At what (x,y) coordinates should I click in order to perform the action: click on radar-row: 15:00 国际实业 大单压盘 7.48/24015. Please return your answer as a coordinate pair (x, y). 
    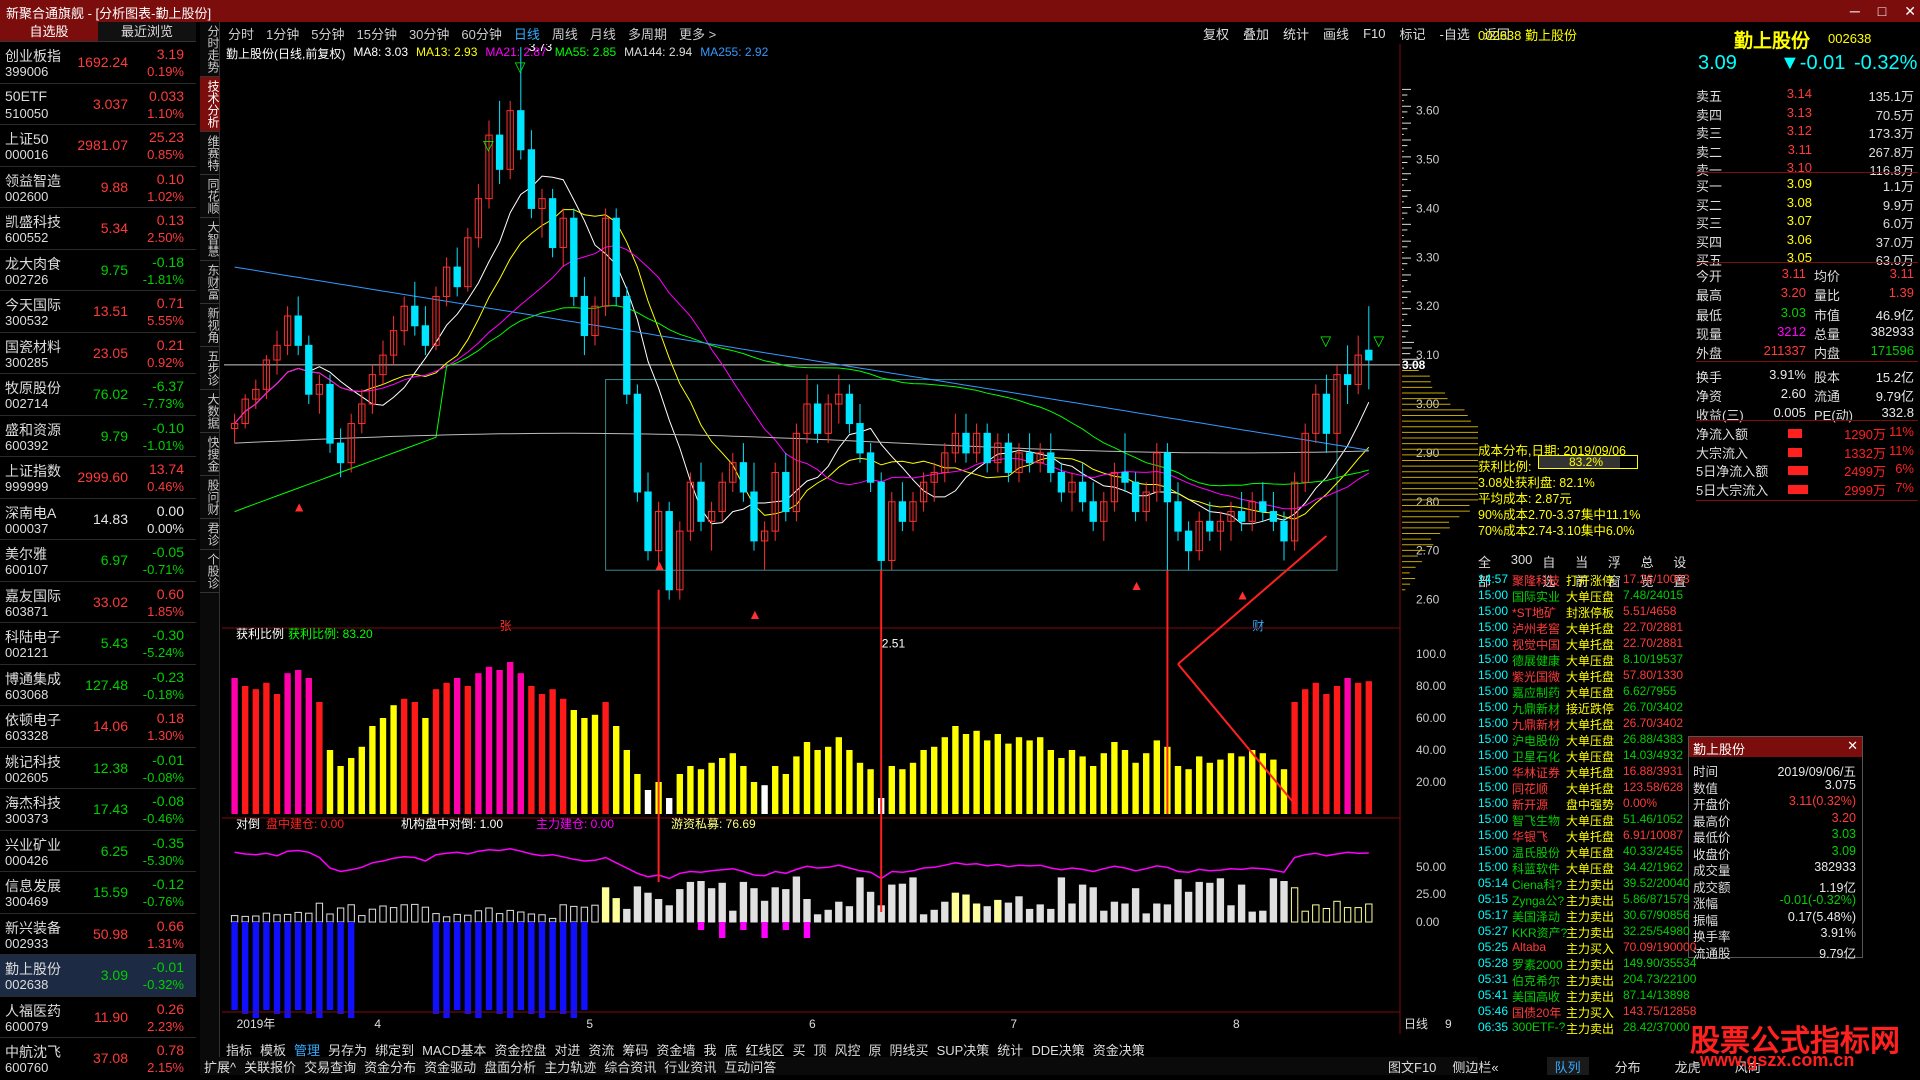
    Looking at the image, I should click on (1587, 596).